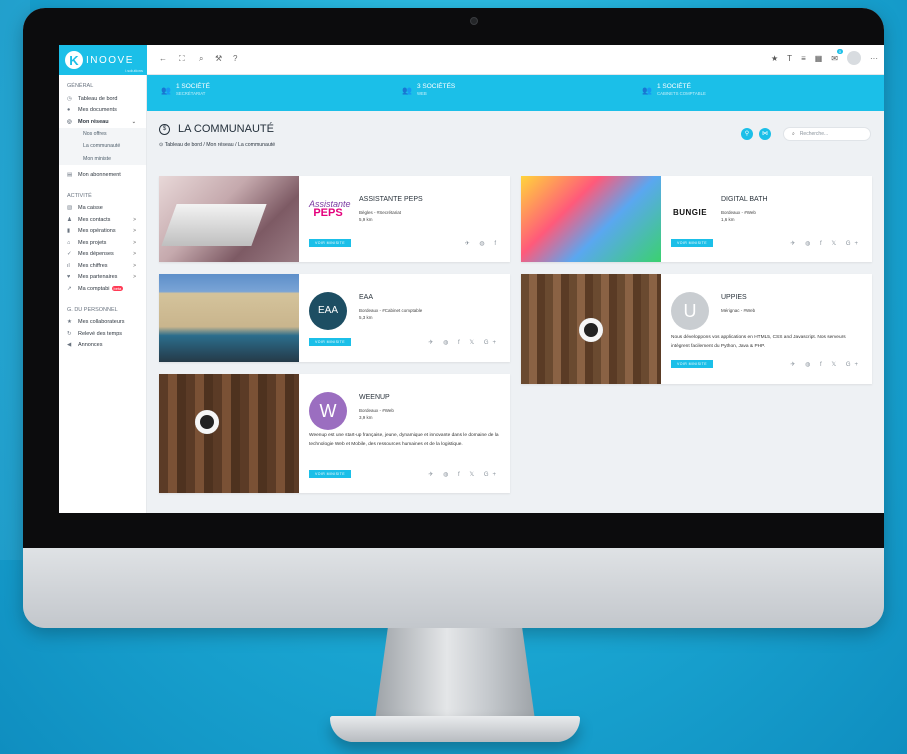  Describe the element at coordinates (102, 255) in the screenshot. I see `sidebar-item-expenses: ✓ Mes dépenses >` at that location.